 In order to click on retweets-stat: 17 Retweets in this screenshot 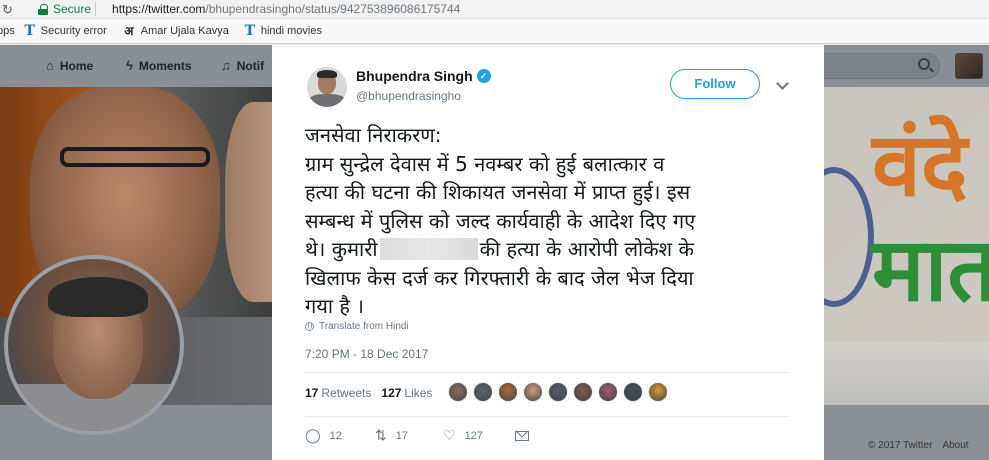, I will do `click(338, 393)`.